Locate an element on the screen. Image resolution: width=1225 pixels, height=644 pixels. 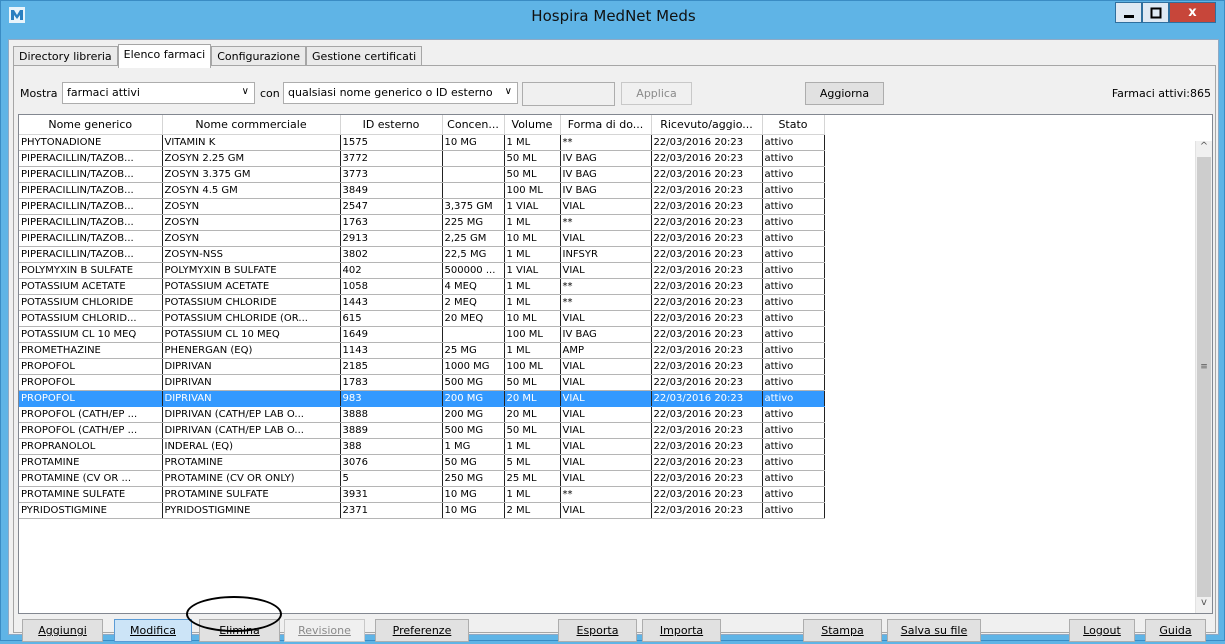
search-field-select: qualsiasi nome generico o ID esterno ∨ is located at coordinates (400, 93).